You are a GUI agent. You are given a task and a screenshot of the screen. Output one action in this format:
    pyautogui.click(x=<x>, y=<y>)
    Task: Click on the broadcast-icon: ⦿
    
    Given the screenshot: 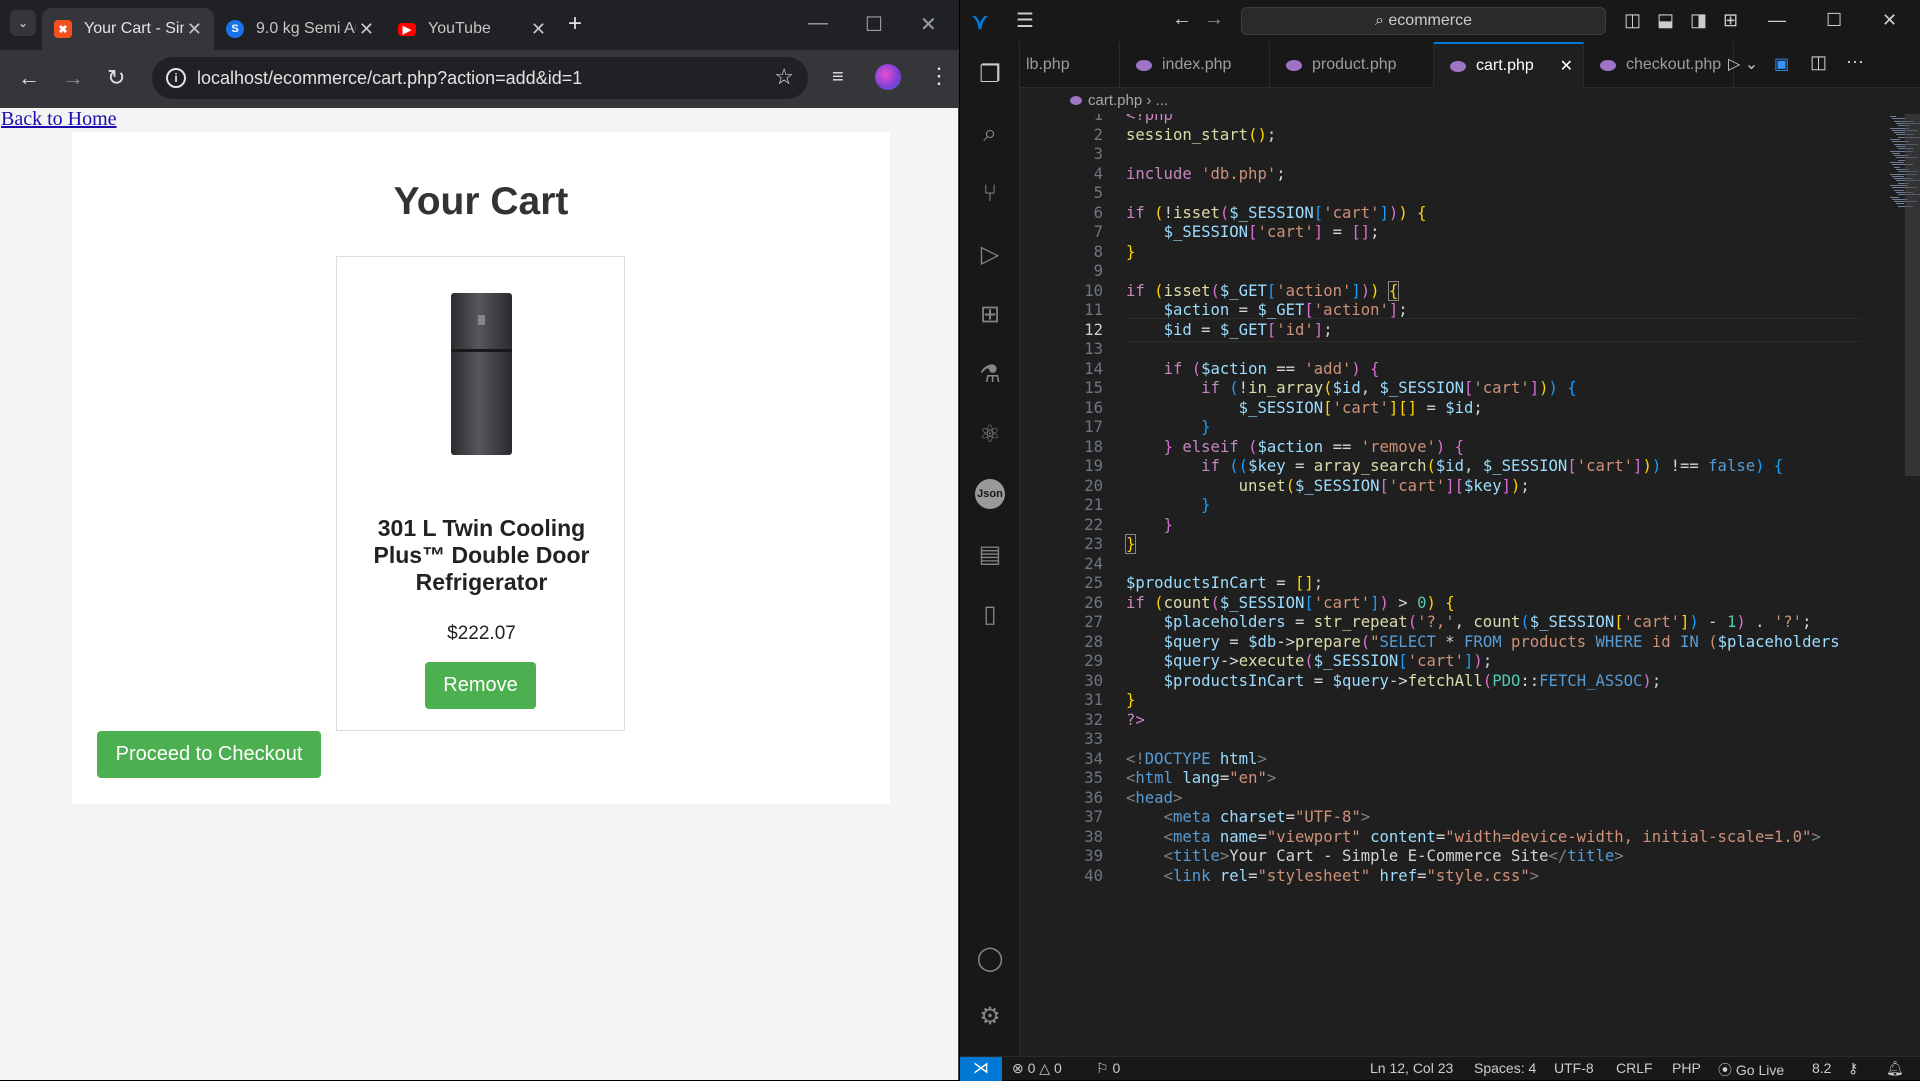 What is the action you would take?
    pyautogui.click(x=1727, y=1070)
    